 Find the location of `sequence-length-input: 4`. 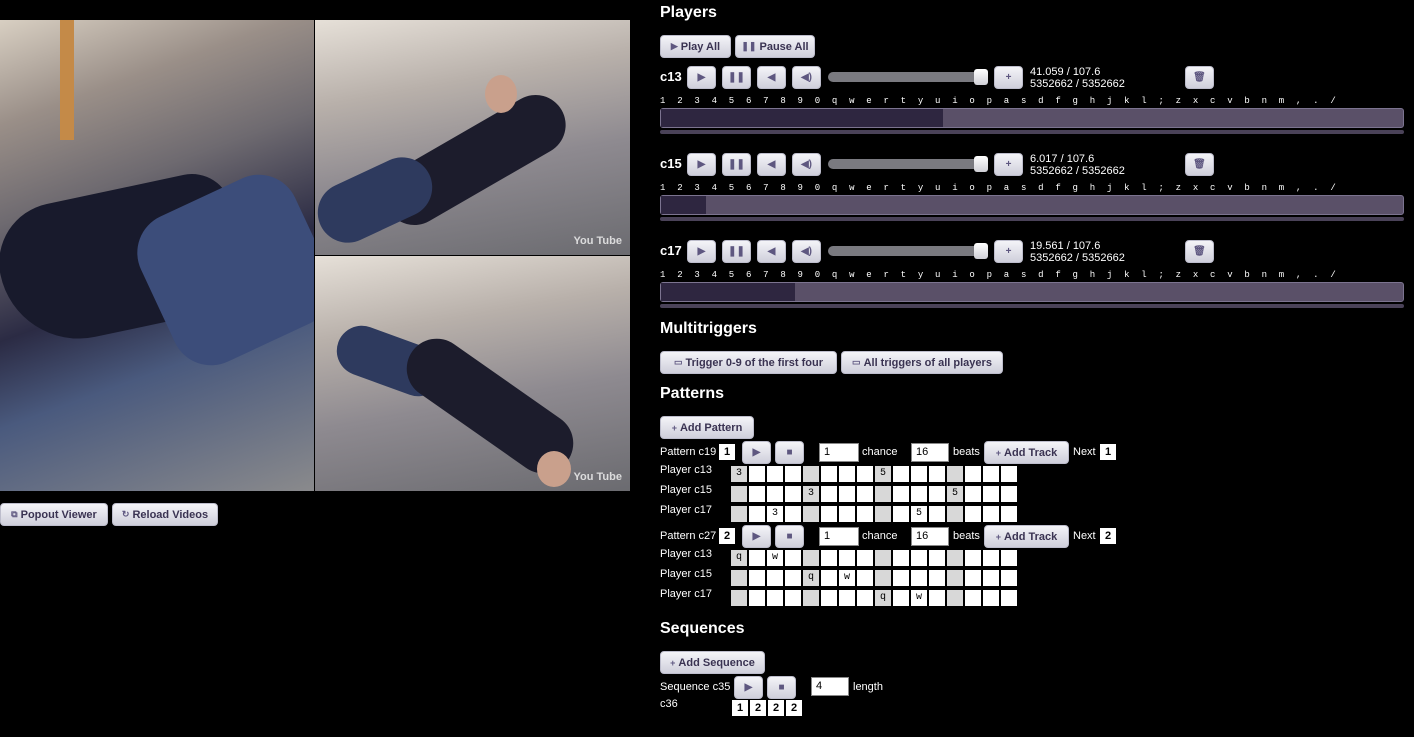

sequence-length-input: 4 is located at coordinates (830, 686).